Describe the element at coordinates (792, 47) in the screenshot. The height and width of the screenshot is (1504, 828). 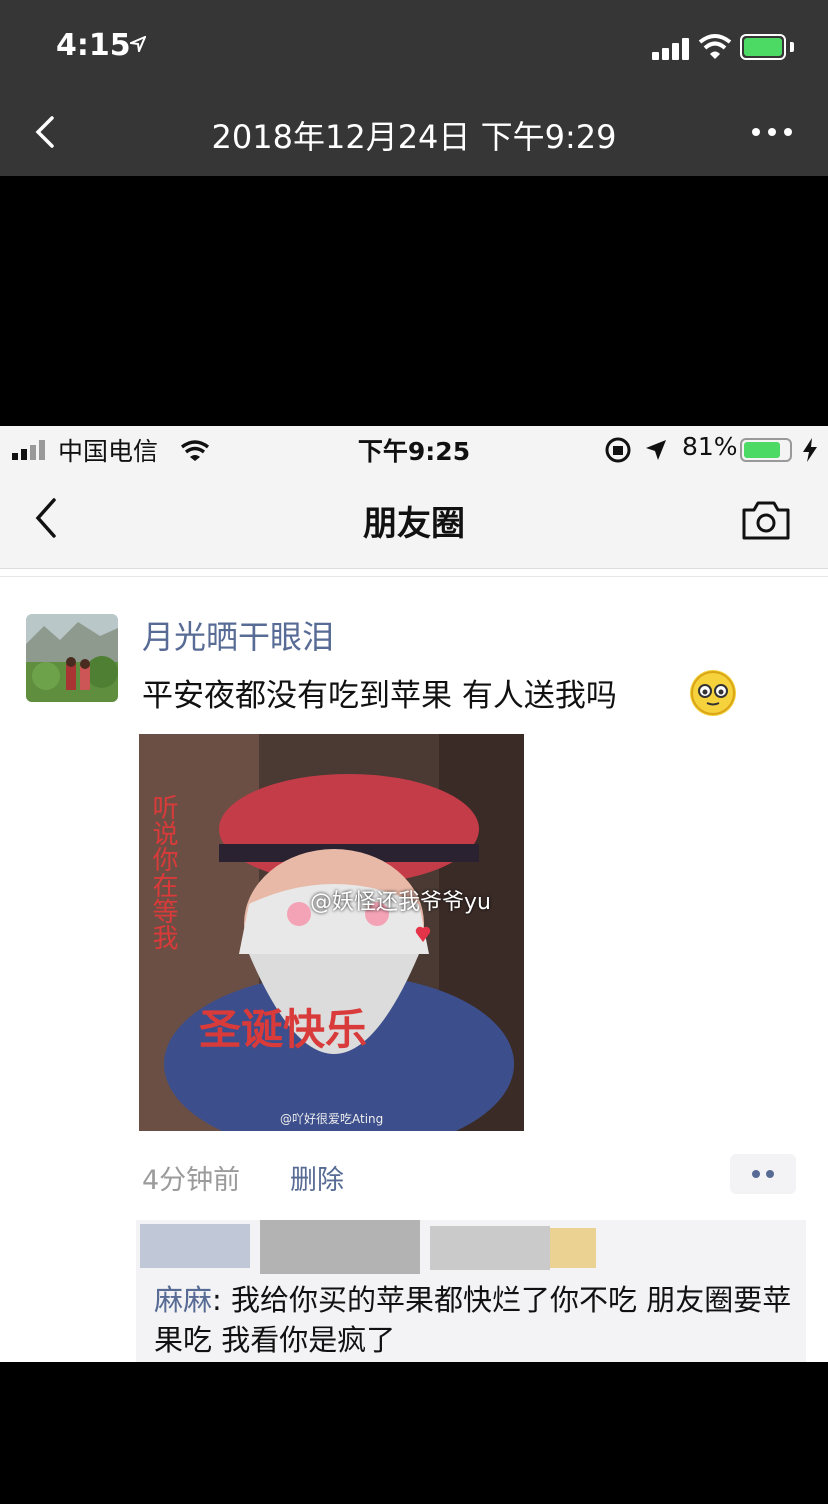
I see `battery-cap` at that location.